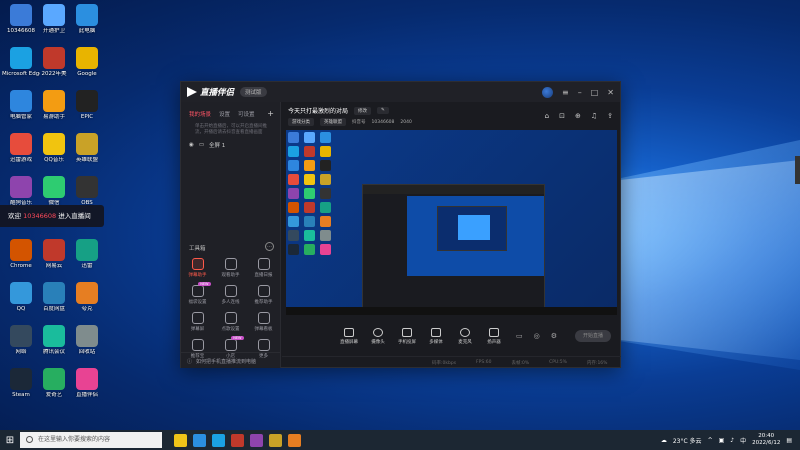 This screenshot has height=450, width=800. Describe the element at coordinates (578, 116) in the screenshot. I see `lock-icon: ⊕` at that location.